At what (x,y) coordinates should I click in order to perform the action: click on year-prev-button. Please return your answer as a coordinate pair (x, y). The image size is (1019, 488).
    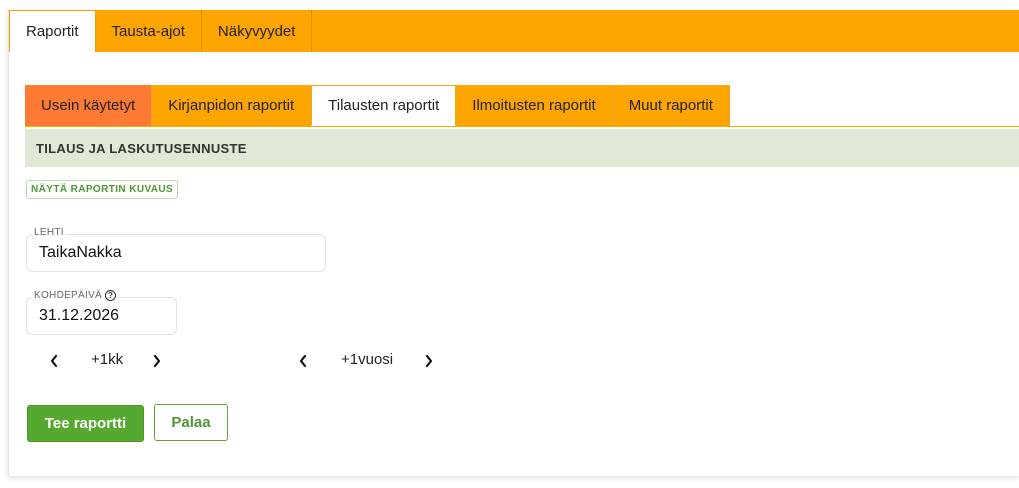
    Looking at the image, I should click on (303, 361).